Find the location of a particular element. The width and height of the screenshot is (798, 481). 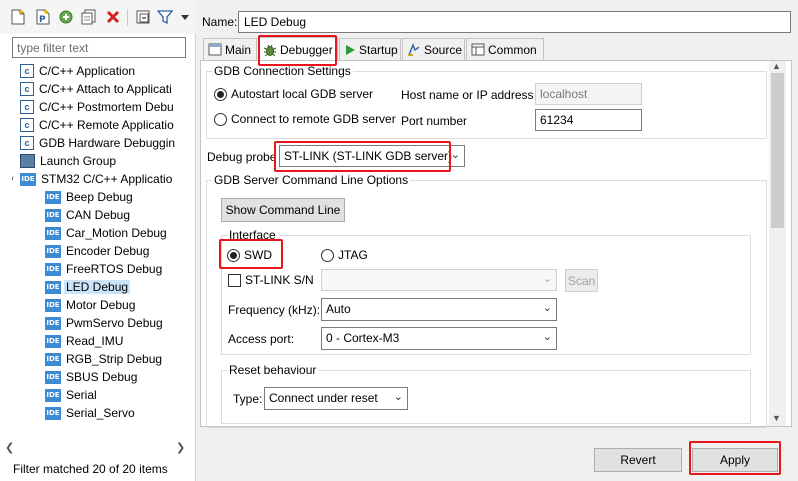

stlink-sn-checkbox: ST-LINK S/N is located at coordinates (271, 280).